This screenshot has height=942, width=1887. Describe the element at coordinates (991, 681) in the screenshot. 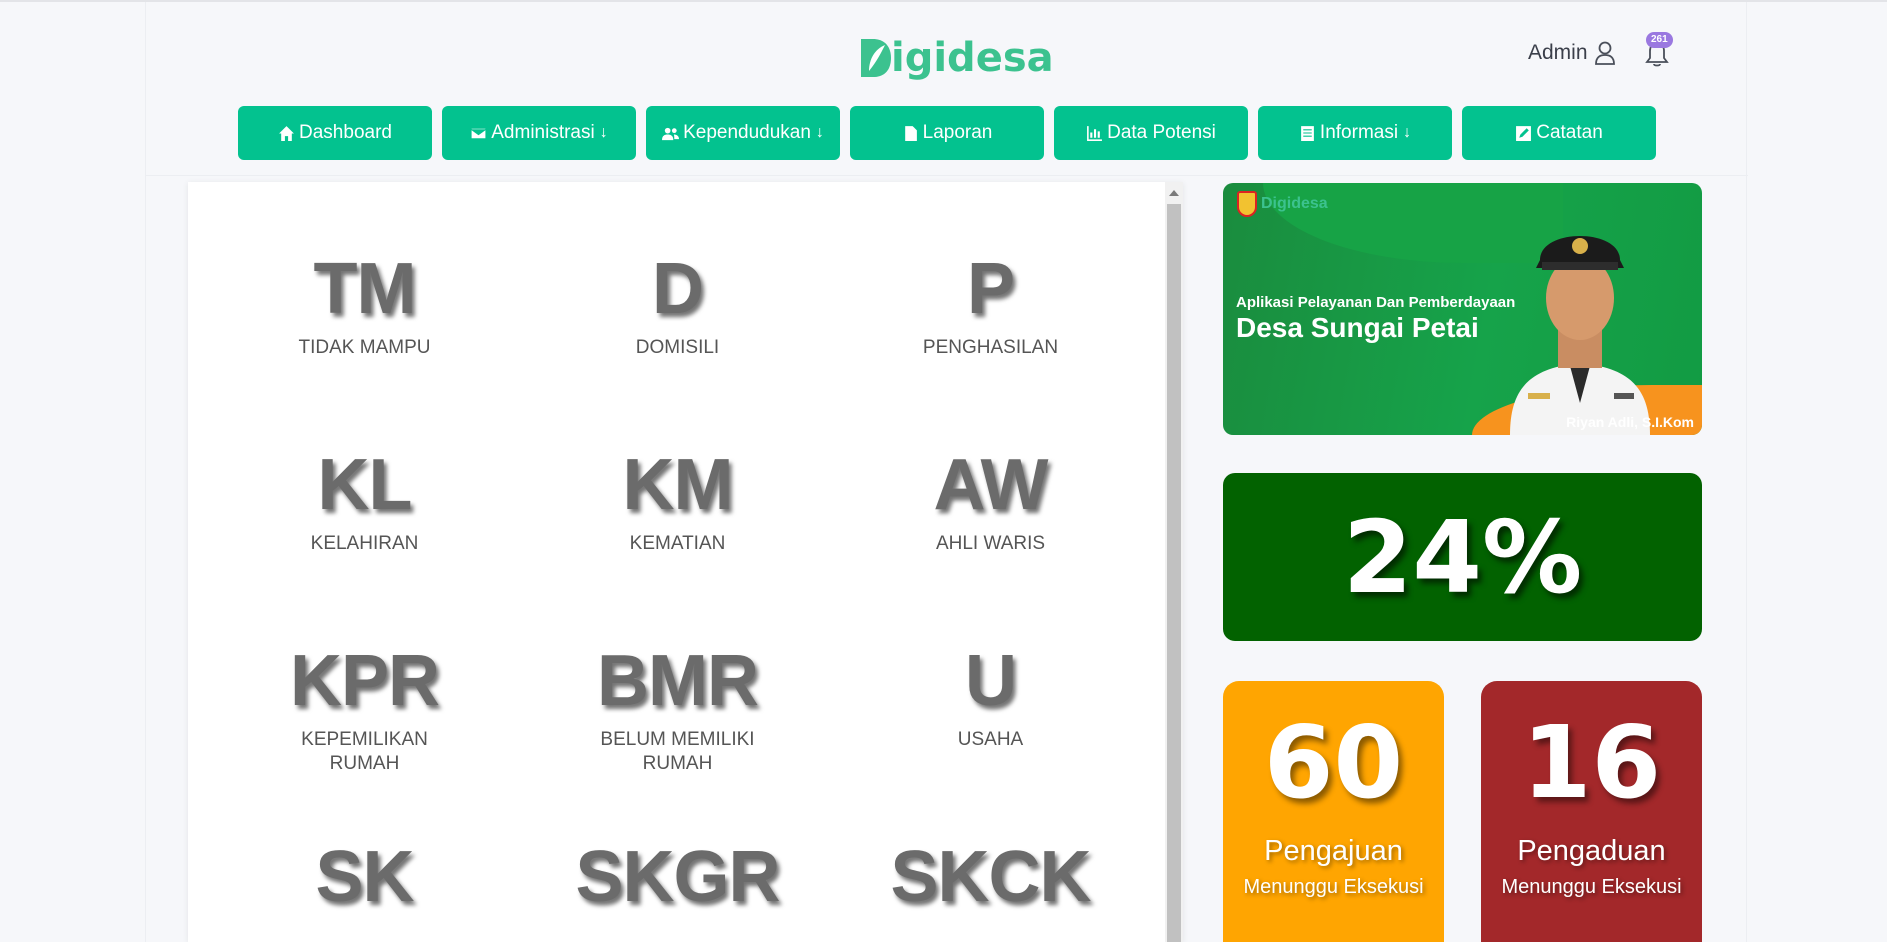

I see `service-code: U` at that location.